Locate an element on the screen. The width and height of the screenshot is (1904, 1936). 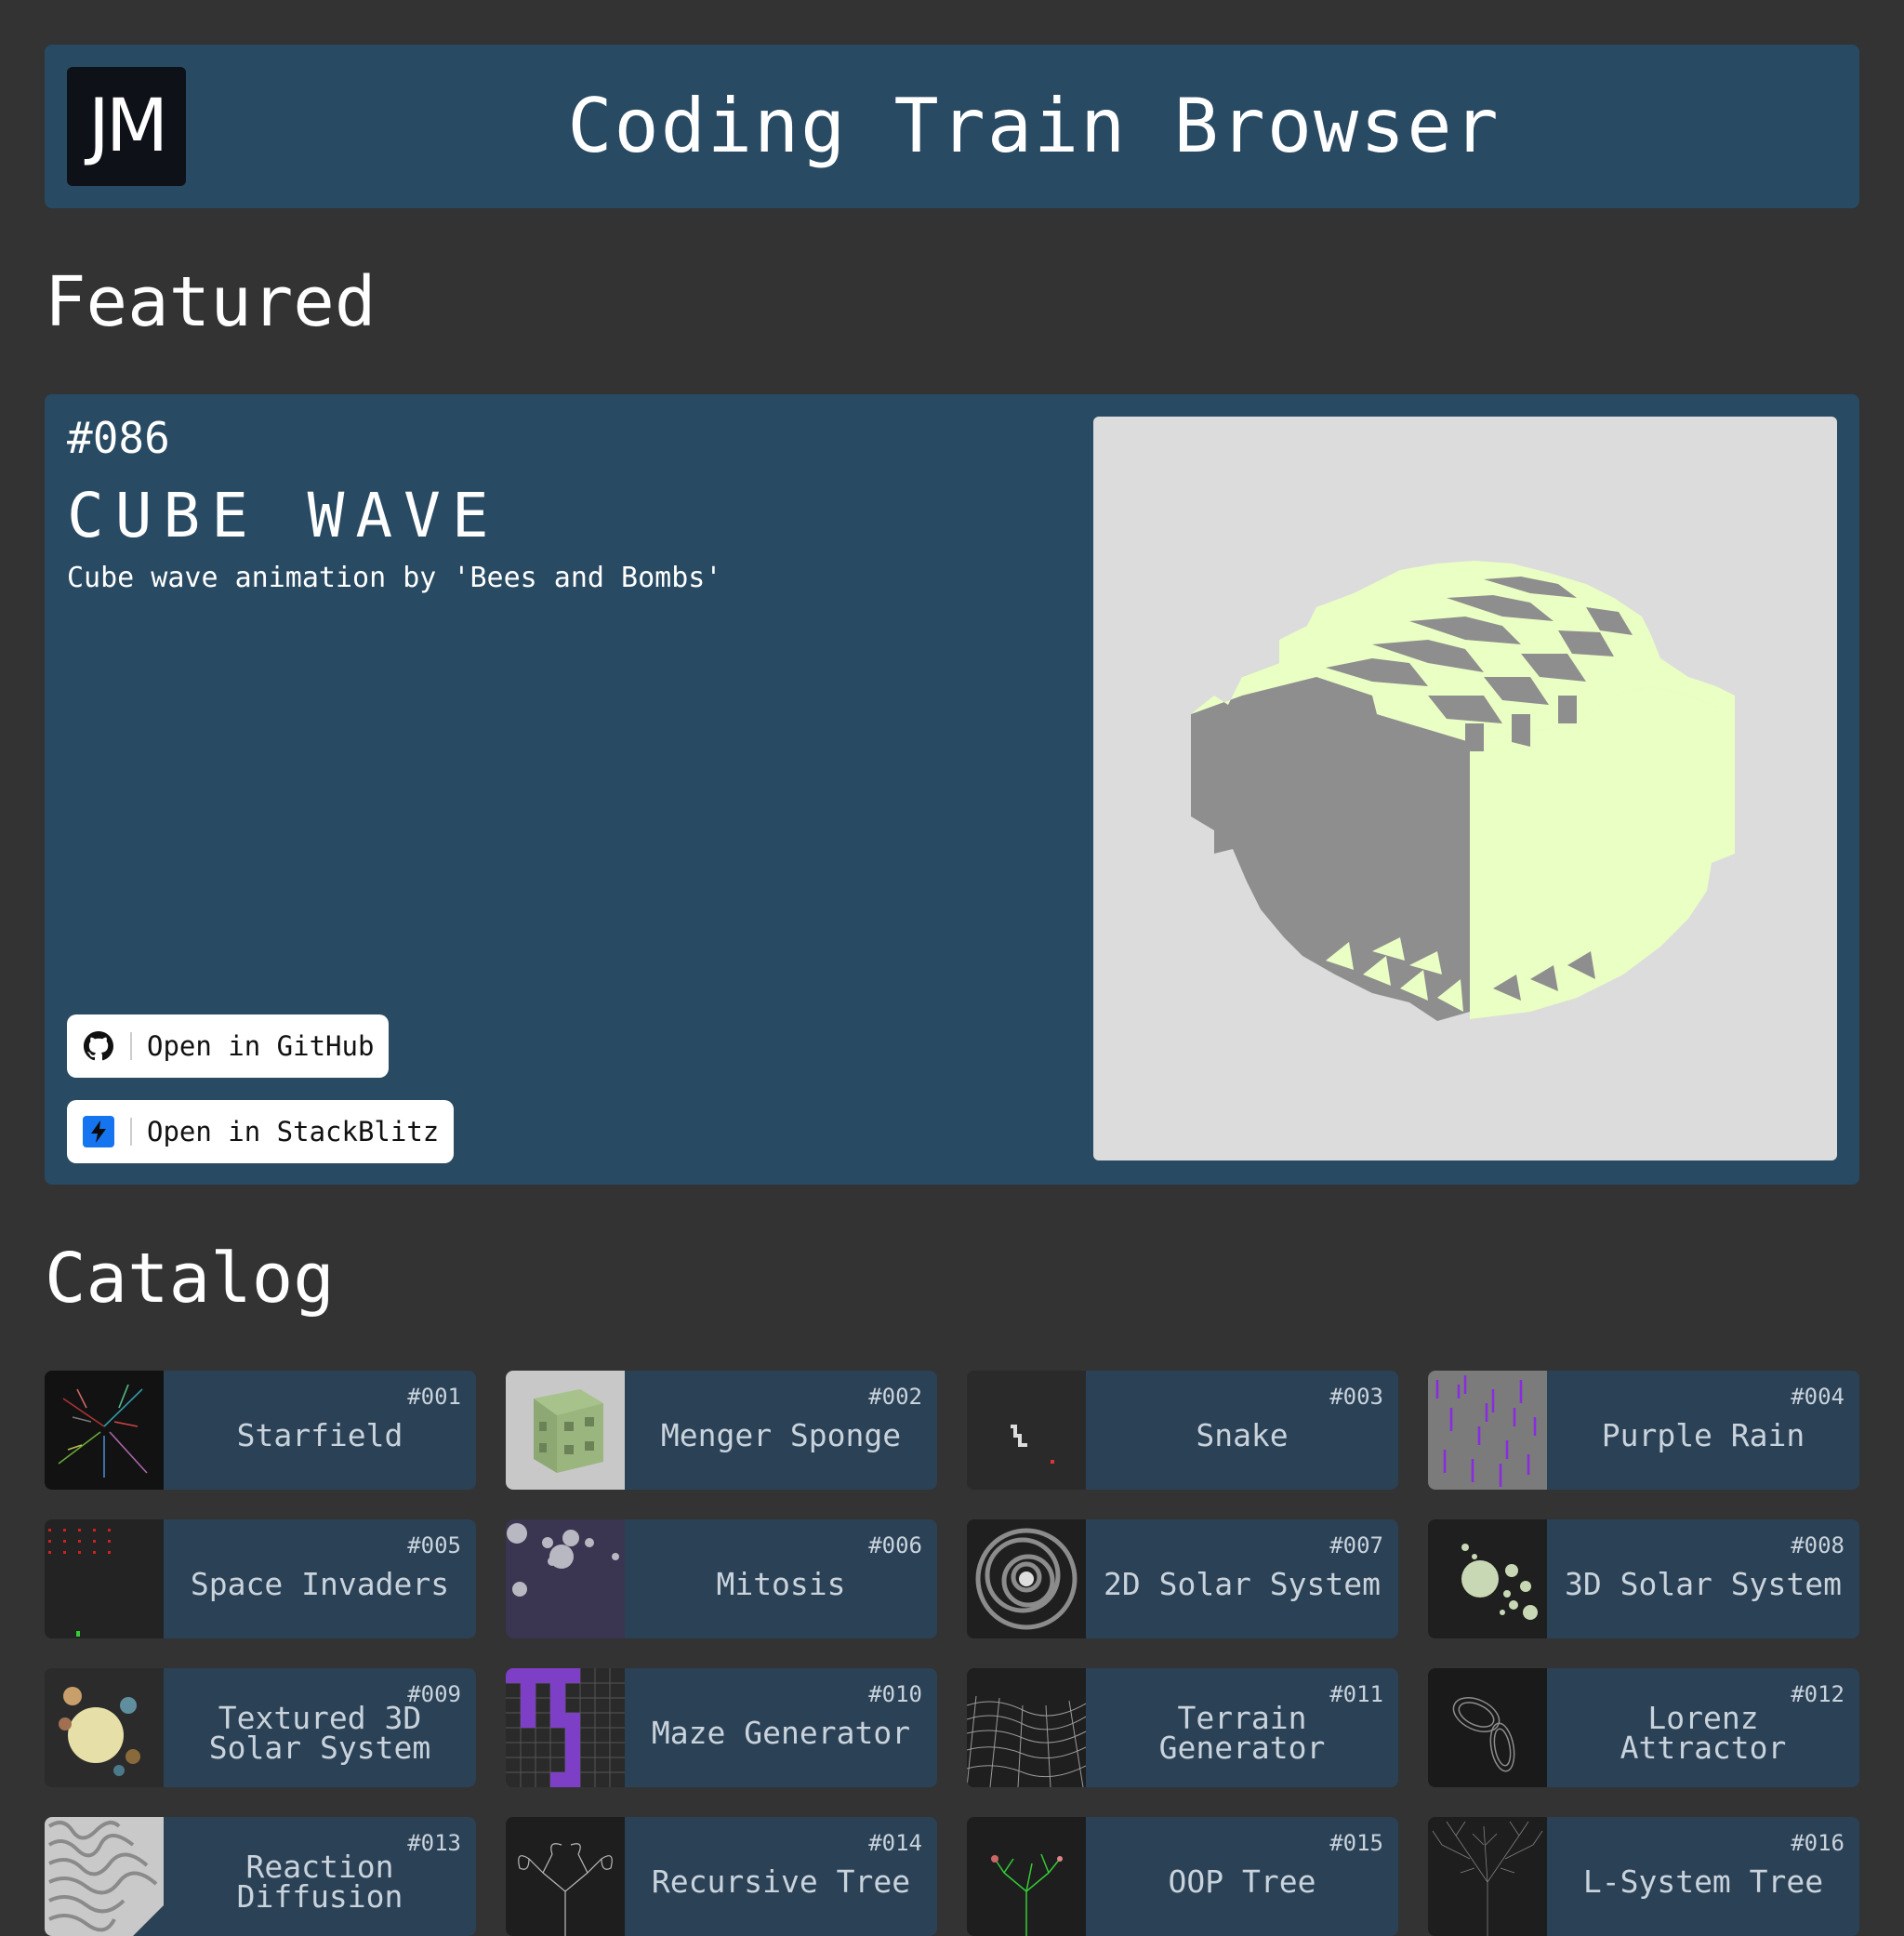
cube-wave-visual is located at coordinates (1463, 791).